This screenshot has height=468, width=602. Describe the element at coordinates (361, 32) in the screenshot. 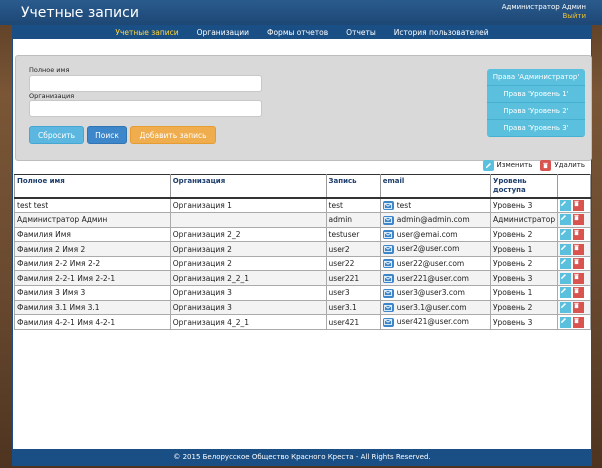

I see `nav-item: Отчеты` at that location.